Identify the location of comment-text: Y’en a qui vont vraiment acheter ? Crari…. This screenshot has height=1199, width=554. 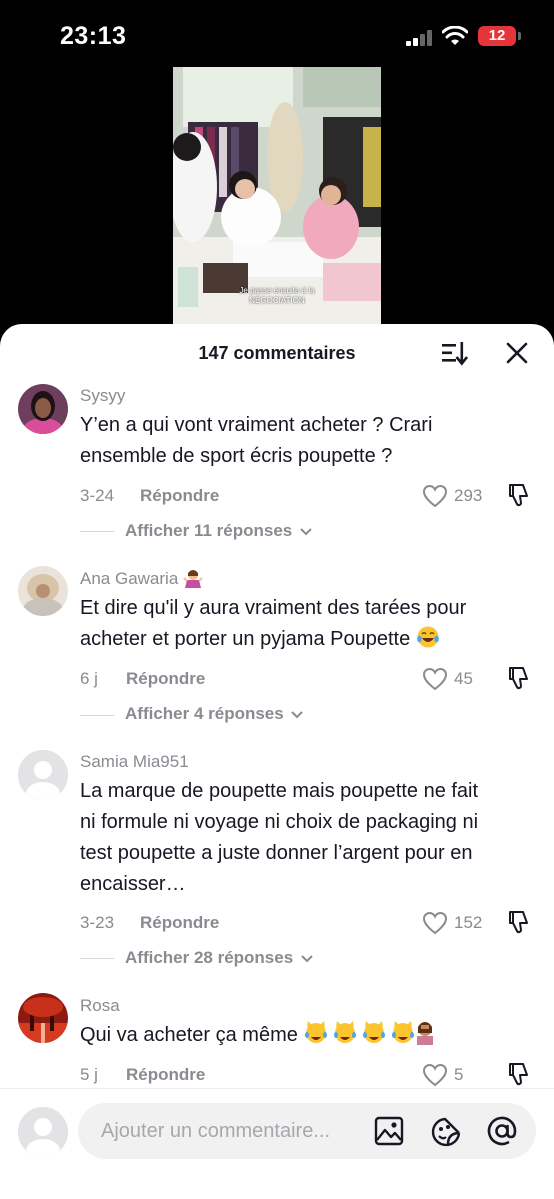
(300, 441).